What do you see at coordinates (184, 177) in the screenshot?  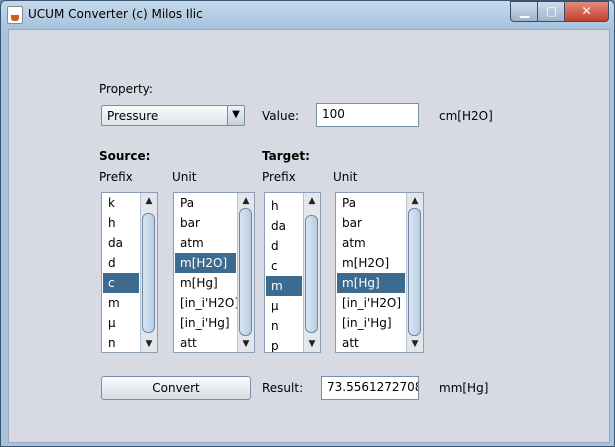 I see `source-unit-label: Unit` at bounding box center [184, 177].